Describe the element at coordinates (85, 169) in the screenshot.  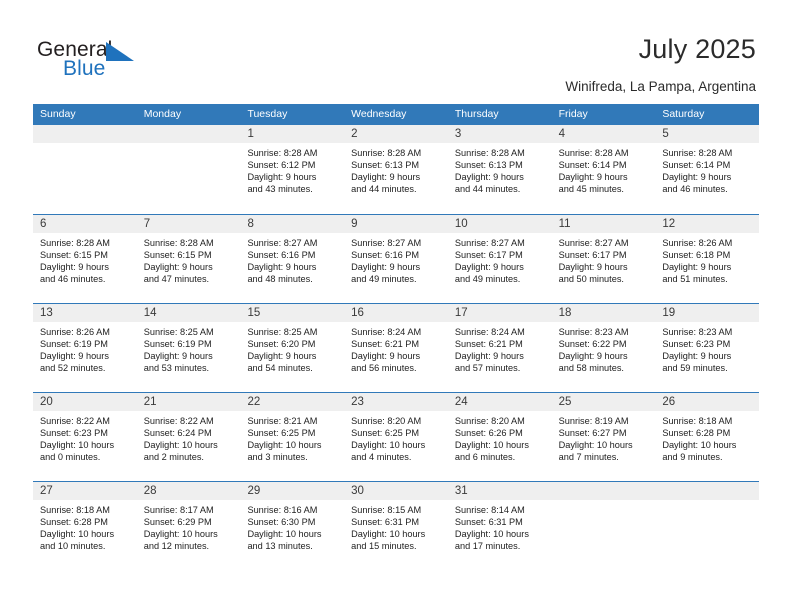
I see `calendar-day-cell-empty` at that location.